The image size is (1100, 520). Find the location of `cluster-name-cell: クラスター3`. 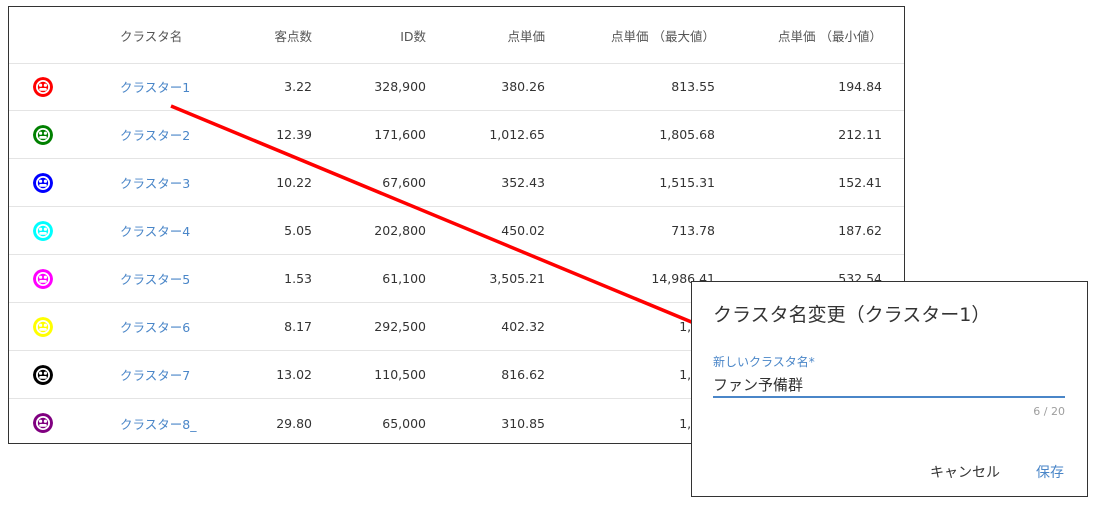

cluster-name-cell: クラスター3 is located at coordinates (175, 182).